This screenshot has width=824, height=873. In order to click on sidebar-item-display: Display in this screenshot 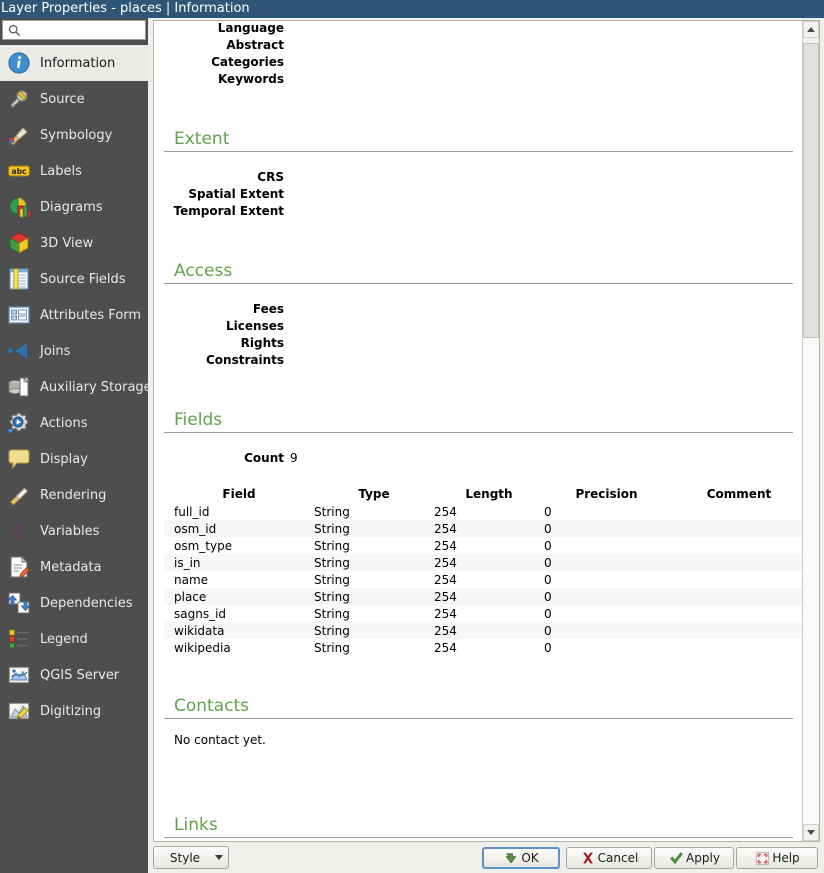, I will do `click(74, 459)`.